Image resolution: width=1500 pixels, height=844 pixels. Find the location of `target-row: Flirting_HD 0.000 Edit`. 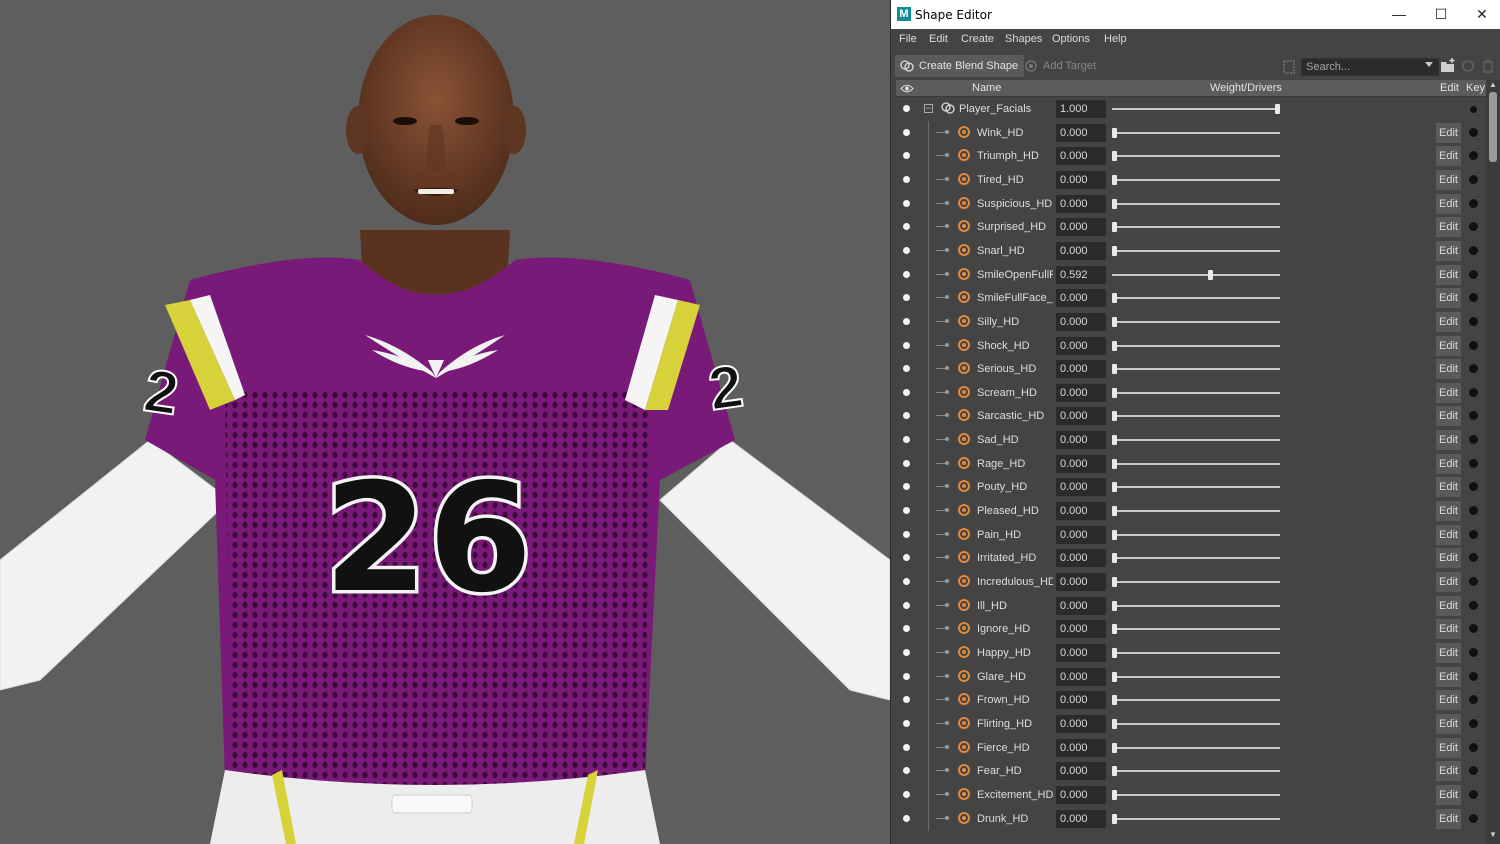

target-row: Flirting_HD 0.000 Edit is located at coordinates (1191, 723).